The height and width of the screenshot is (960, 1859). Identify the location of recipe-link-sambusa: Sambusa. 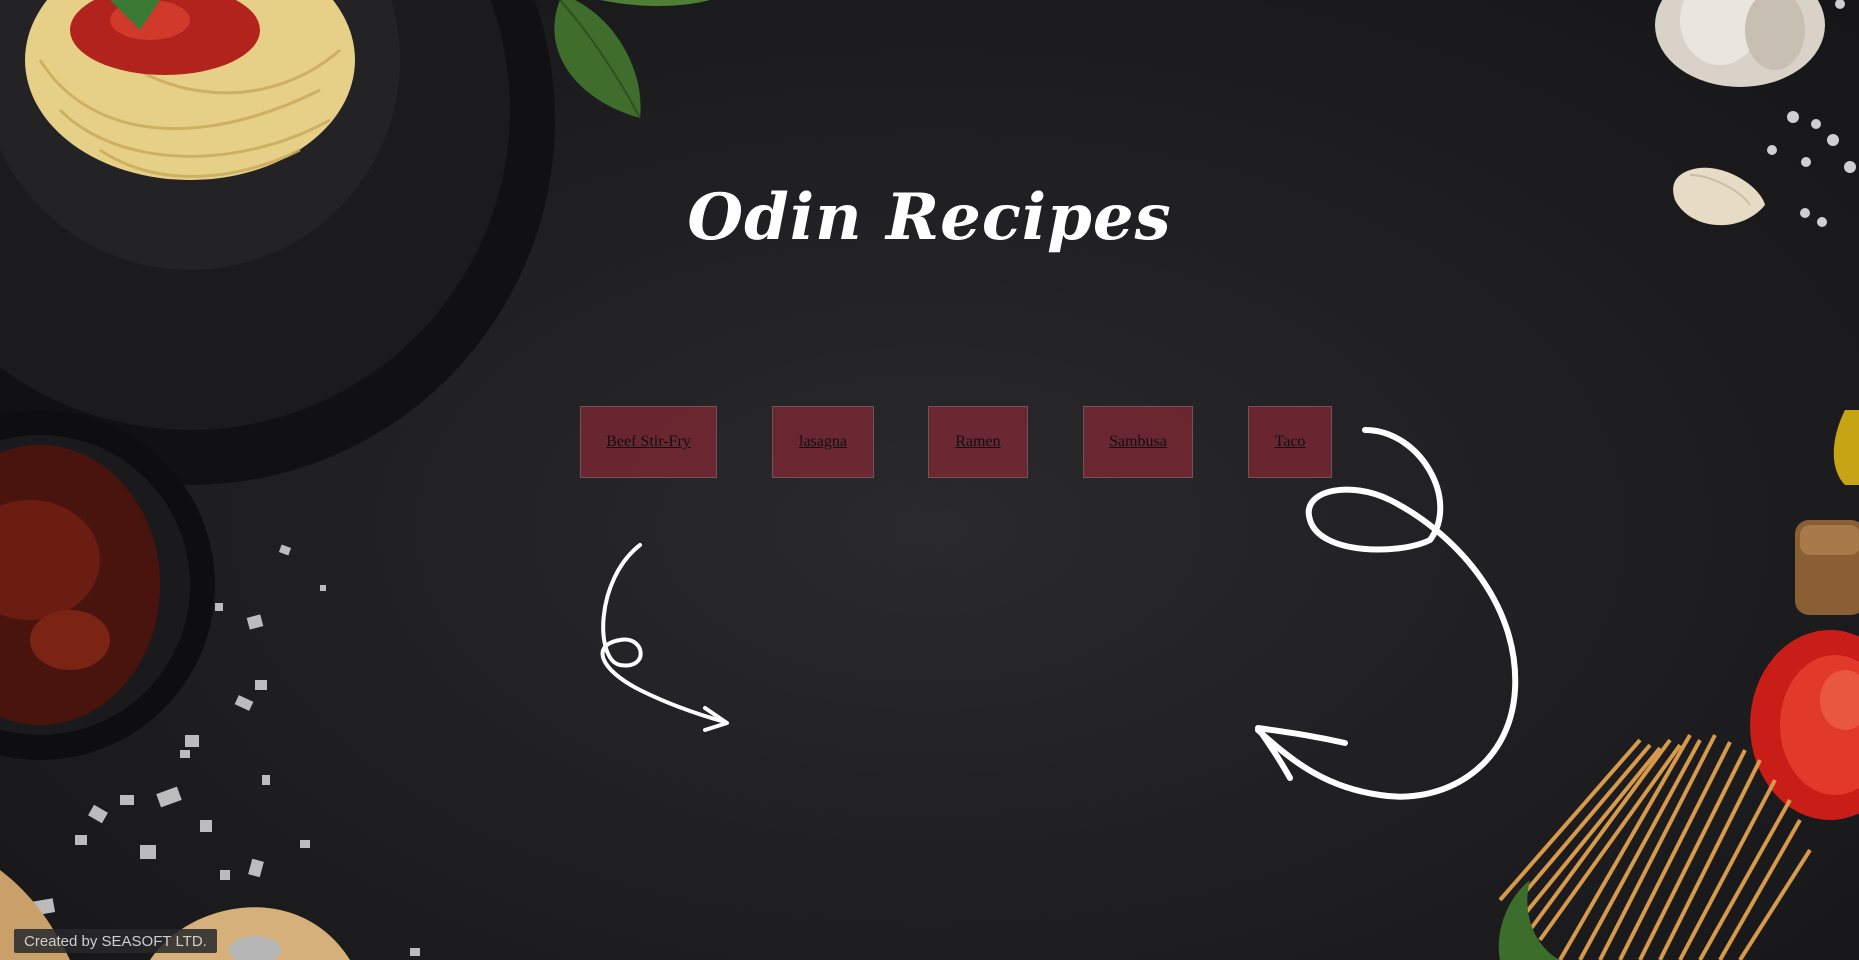
(1138, 442).